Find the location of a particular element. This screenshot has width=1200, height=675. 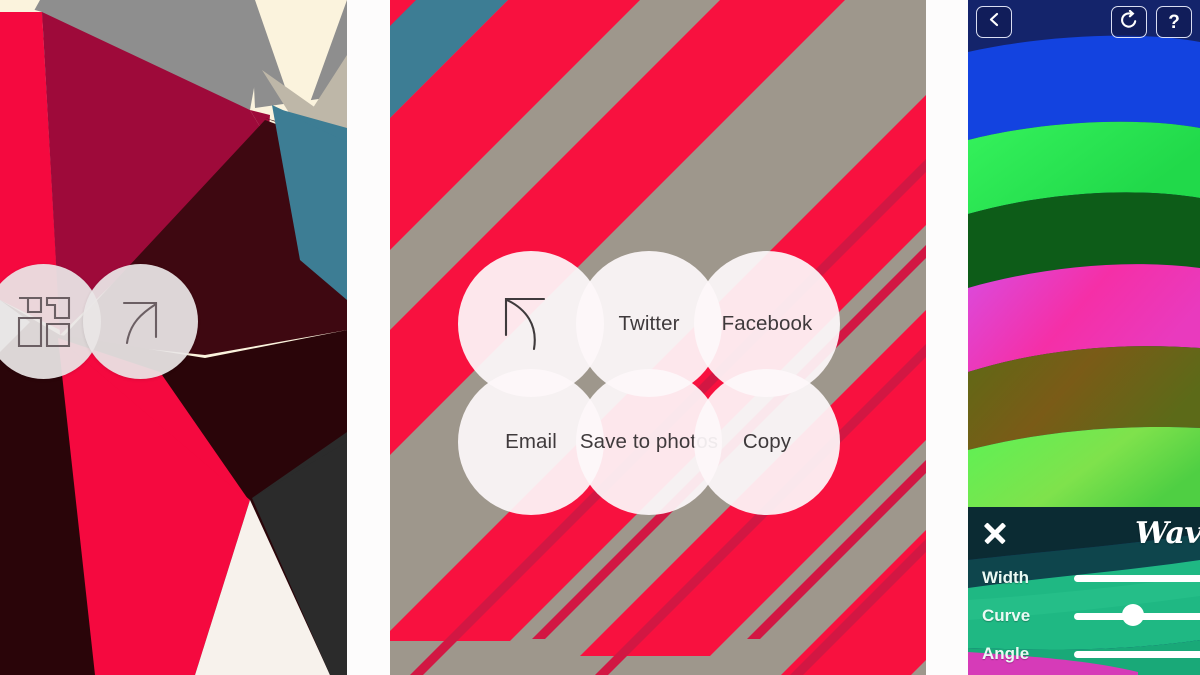

back-curve-arrow-icon is located at coordinates (531, 324).